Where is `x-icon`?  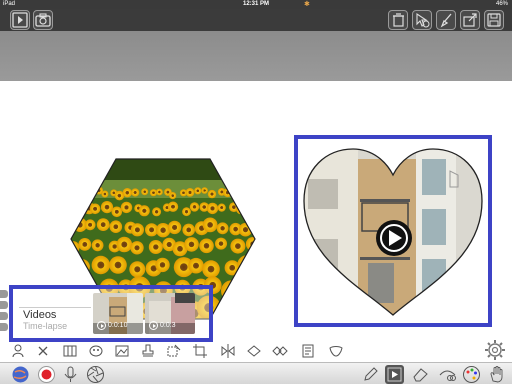 x-icon is located at coordinates (43, 351).